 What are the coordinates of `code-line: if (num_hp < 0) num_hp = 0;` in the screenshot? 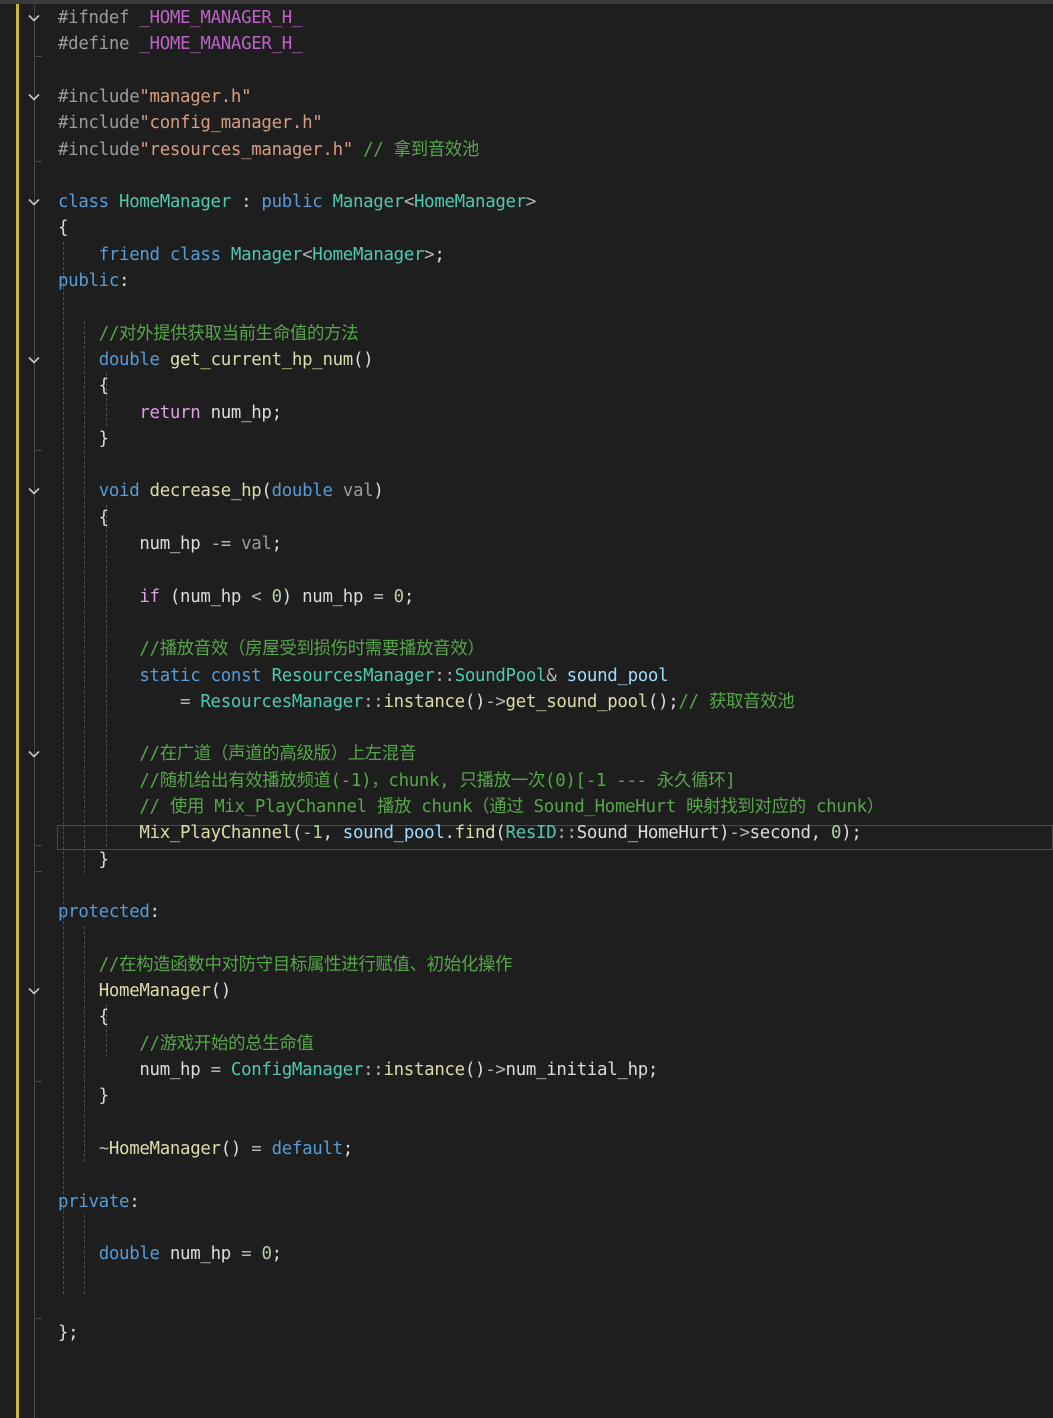 It's located at (236, 597).